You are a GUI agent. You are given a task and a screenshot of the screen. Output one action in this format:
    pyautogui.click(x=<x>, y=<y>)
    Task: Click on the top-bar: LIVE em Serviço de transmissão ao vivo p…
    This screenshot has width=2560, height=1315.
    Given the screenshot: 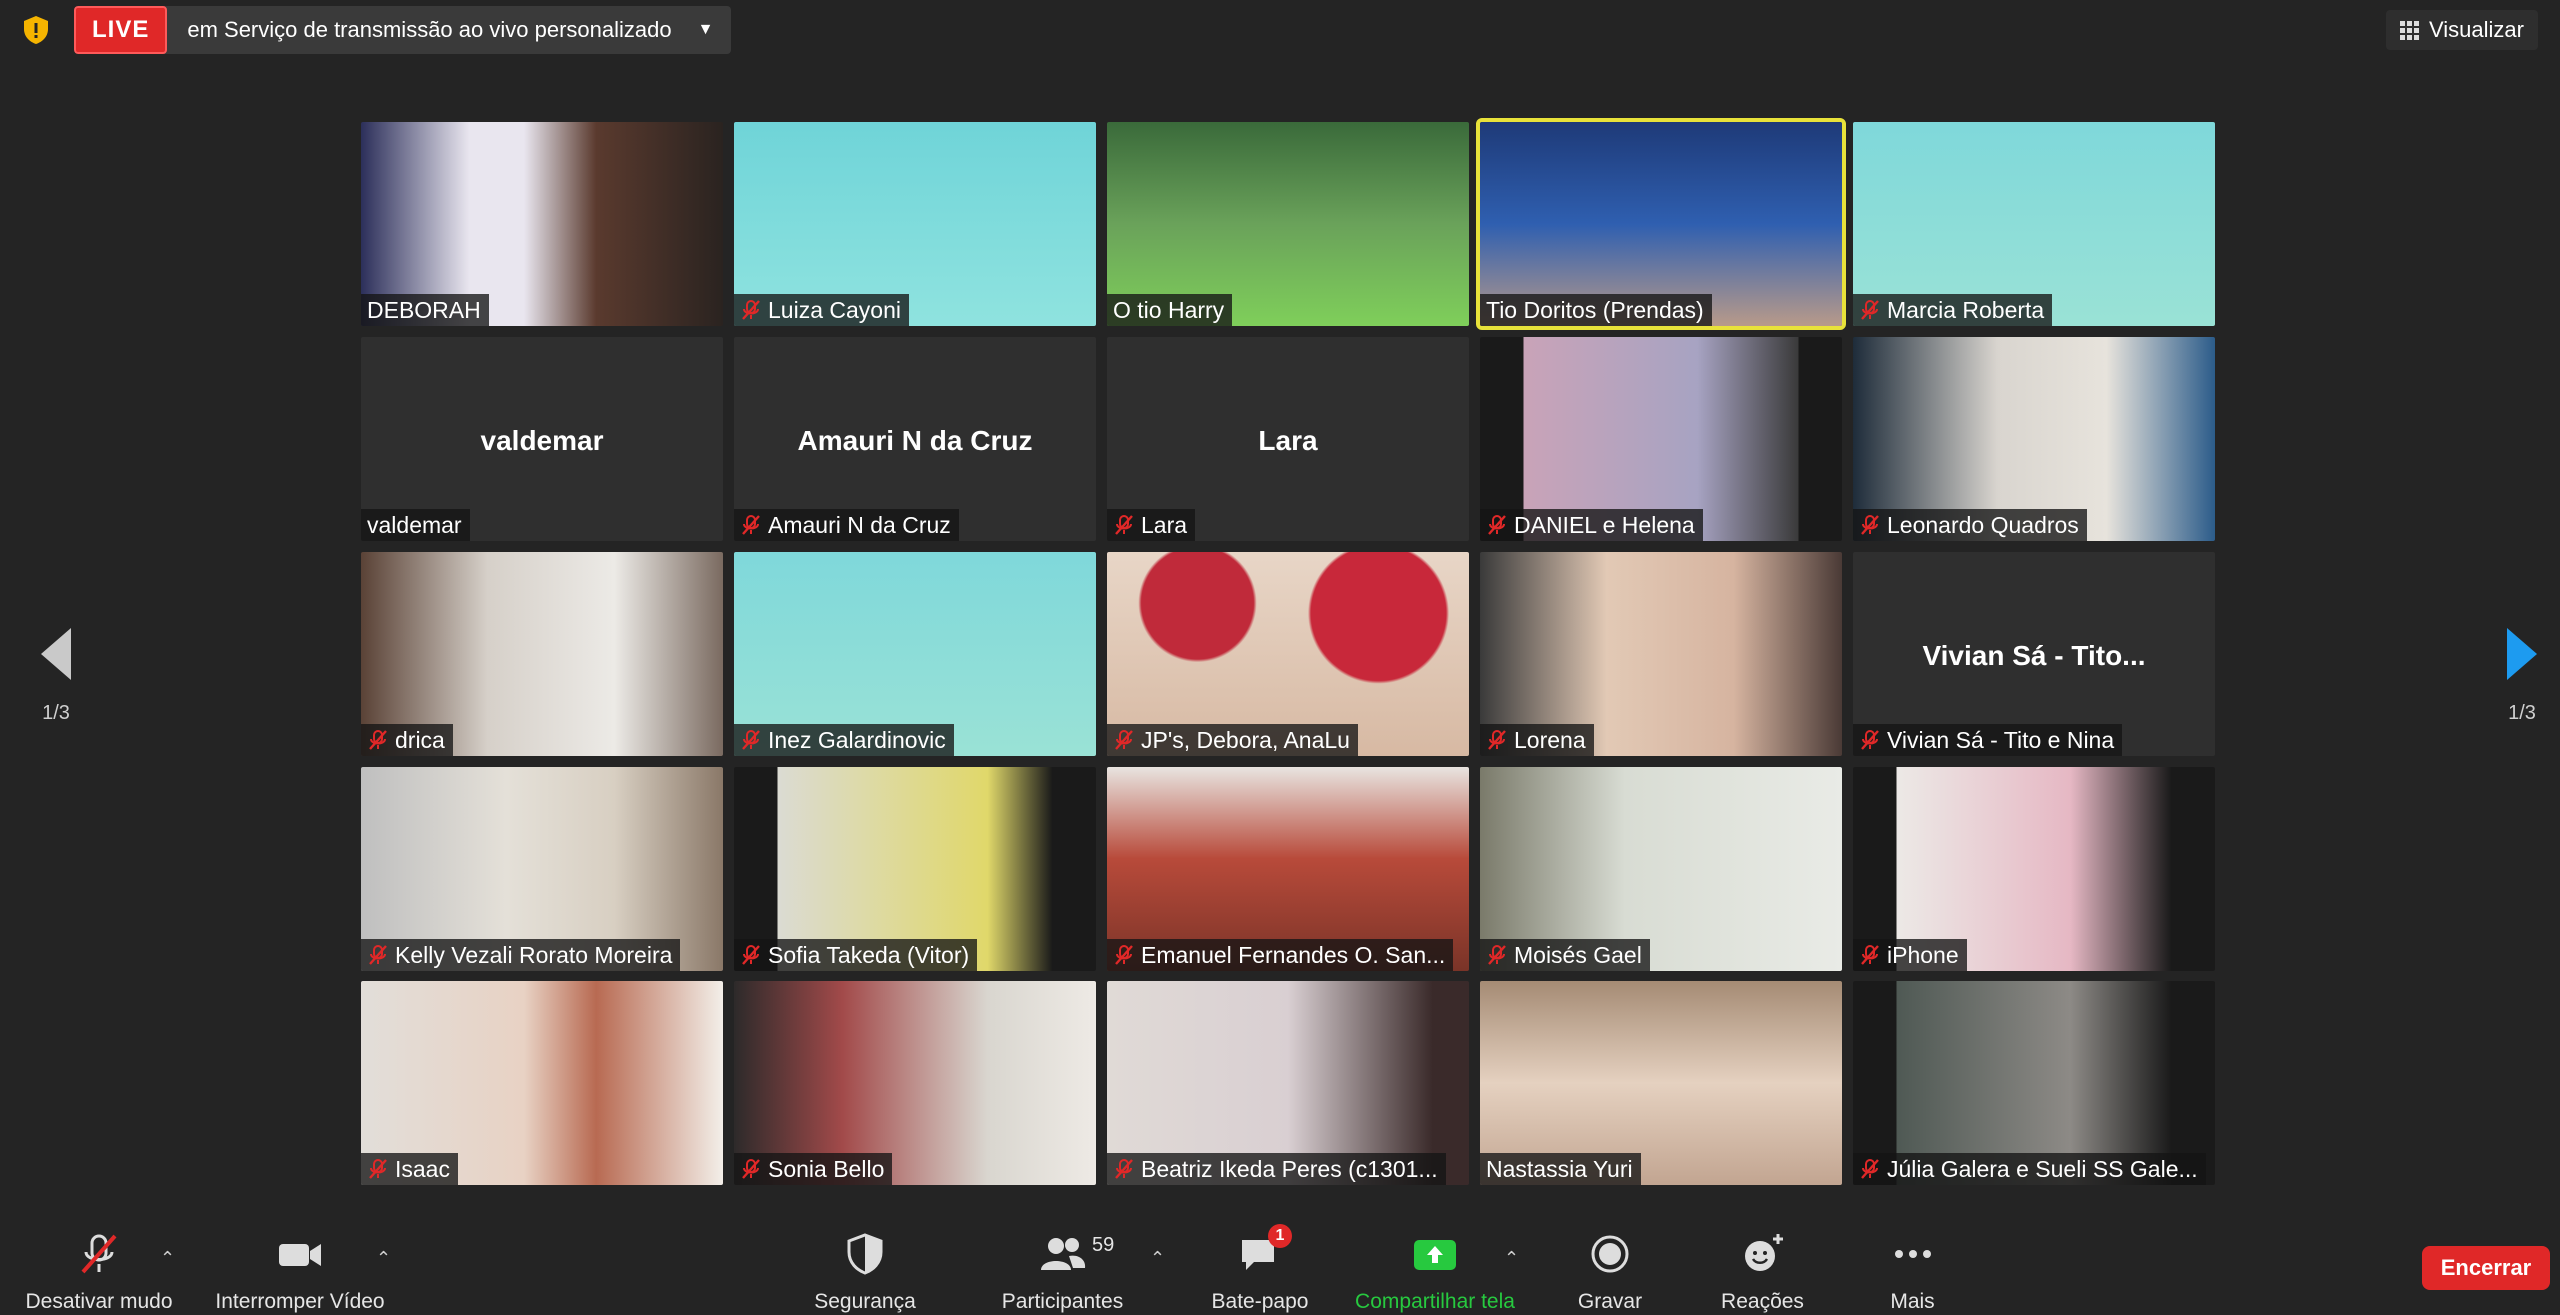 What is the action you would take?
    pyautogui.click(x=1280, y=30)
    